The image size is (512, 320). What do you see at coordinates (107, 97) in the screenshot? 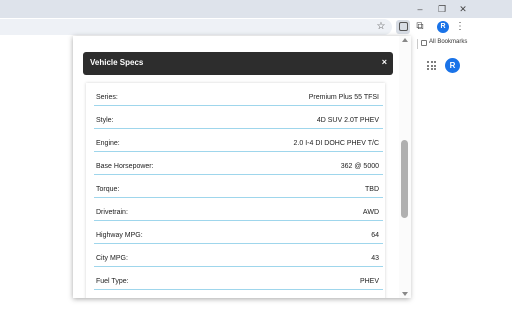
I see `spec-label: Series:` at bounding box center [107, 97].